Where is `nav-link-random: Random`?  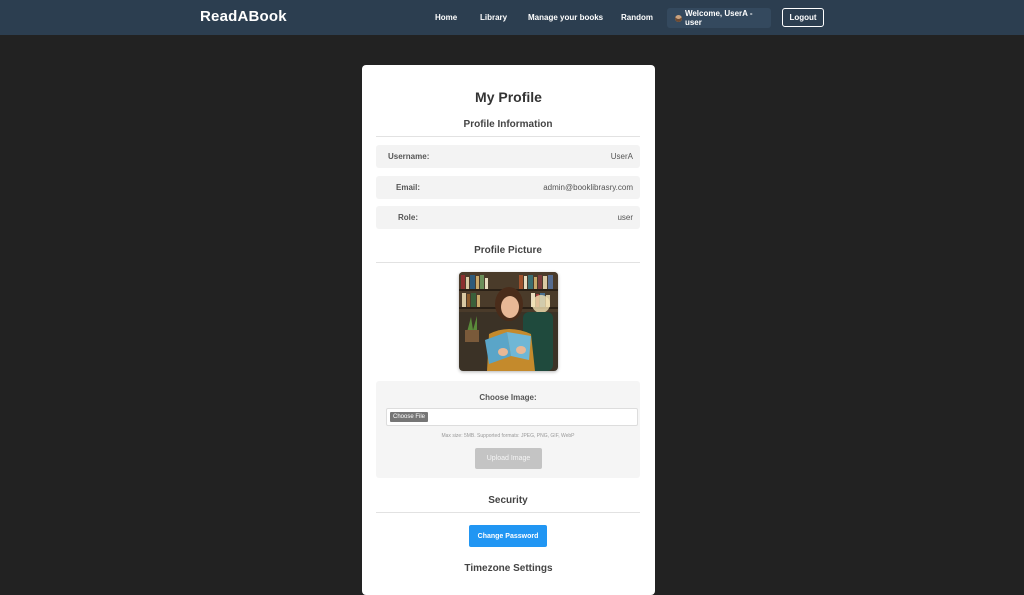
nav-link-random: Random is located at coordinates (637, 17).